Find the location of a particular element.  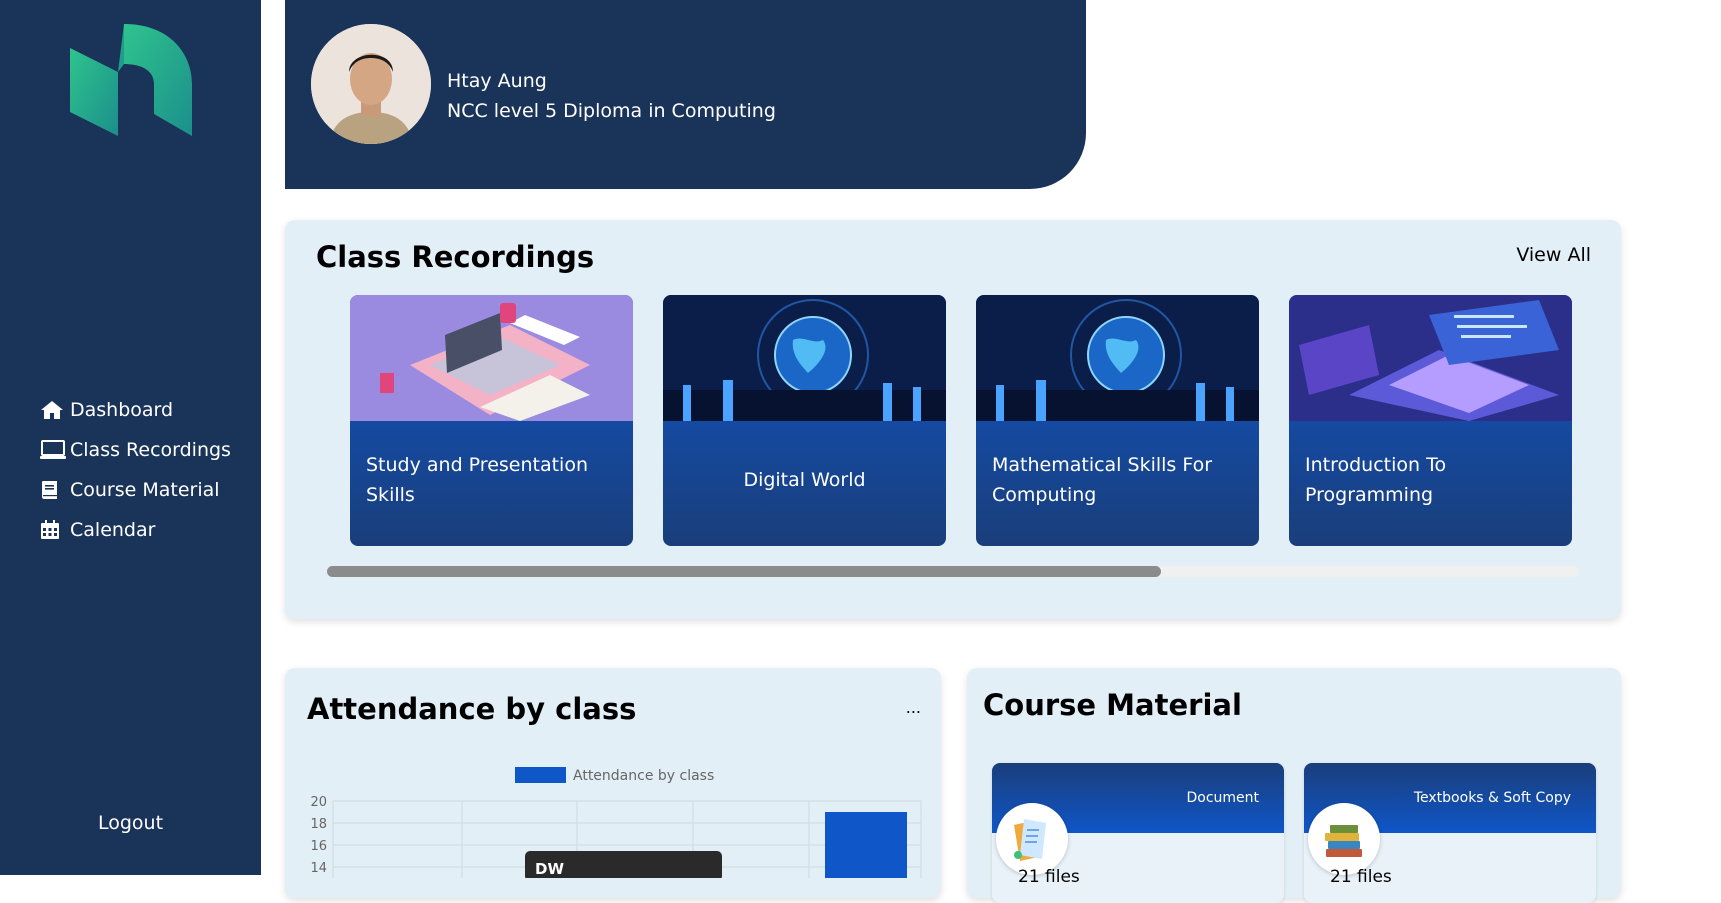

y-axis-ticks: 14 16 18 20 is located at coordinates (318, 835).